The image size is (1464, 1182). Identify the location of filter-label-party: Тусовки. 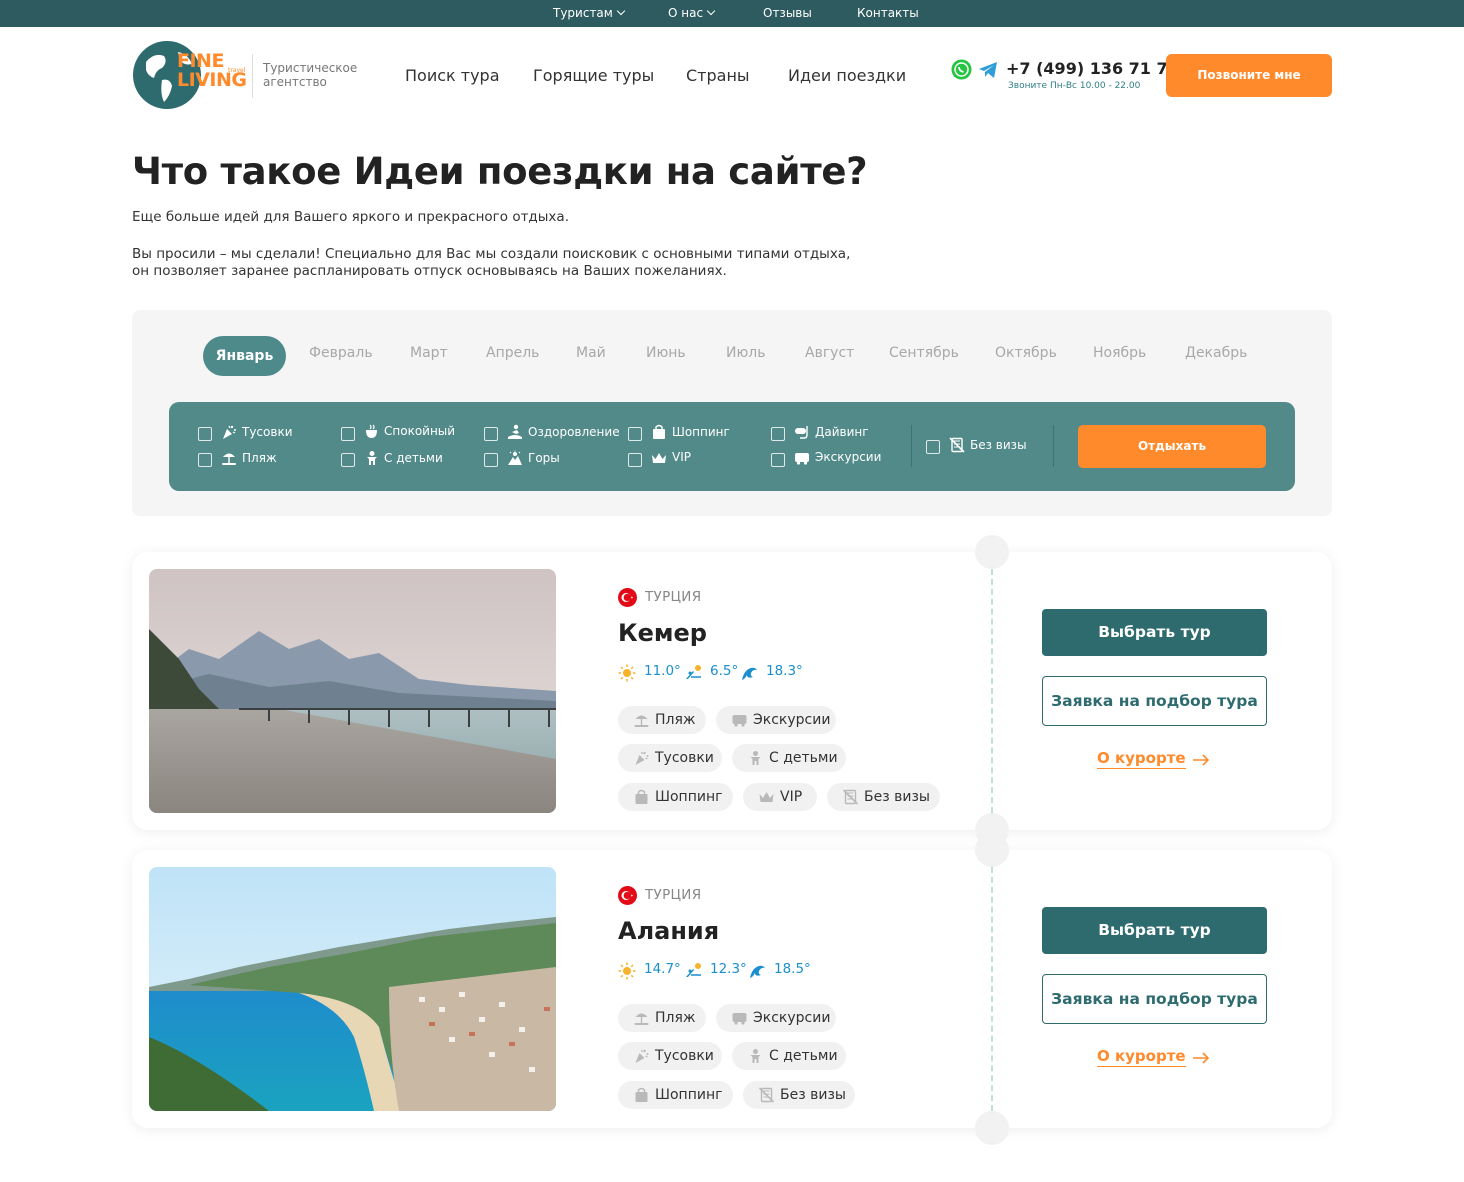
(267, 432).